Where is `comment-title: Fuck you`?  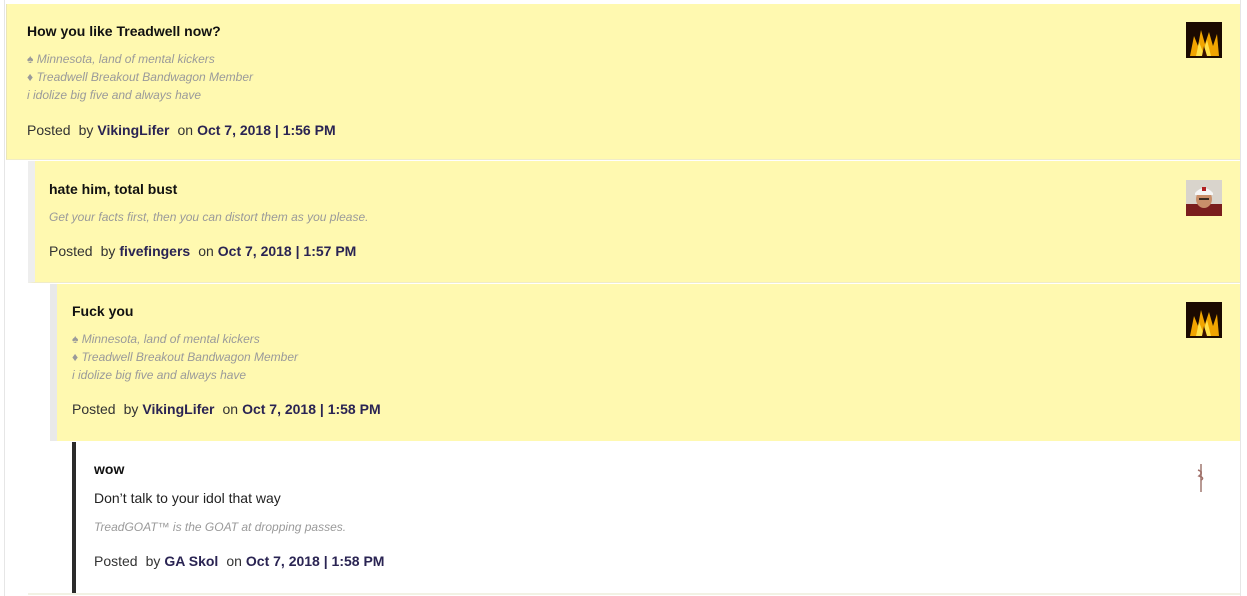
comment-title: Fuck you is located at coordinates (103, 311).